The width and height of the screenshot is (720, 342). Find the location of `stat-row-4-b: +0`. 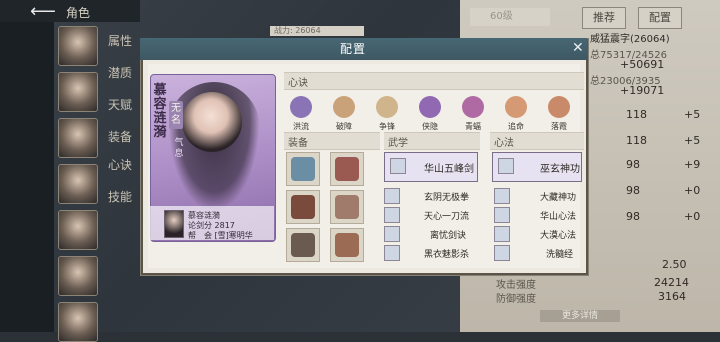

stat-row-4-b: +0 is located at coordinates (692, 190).